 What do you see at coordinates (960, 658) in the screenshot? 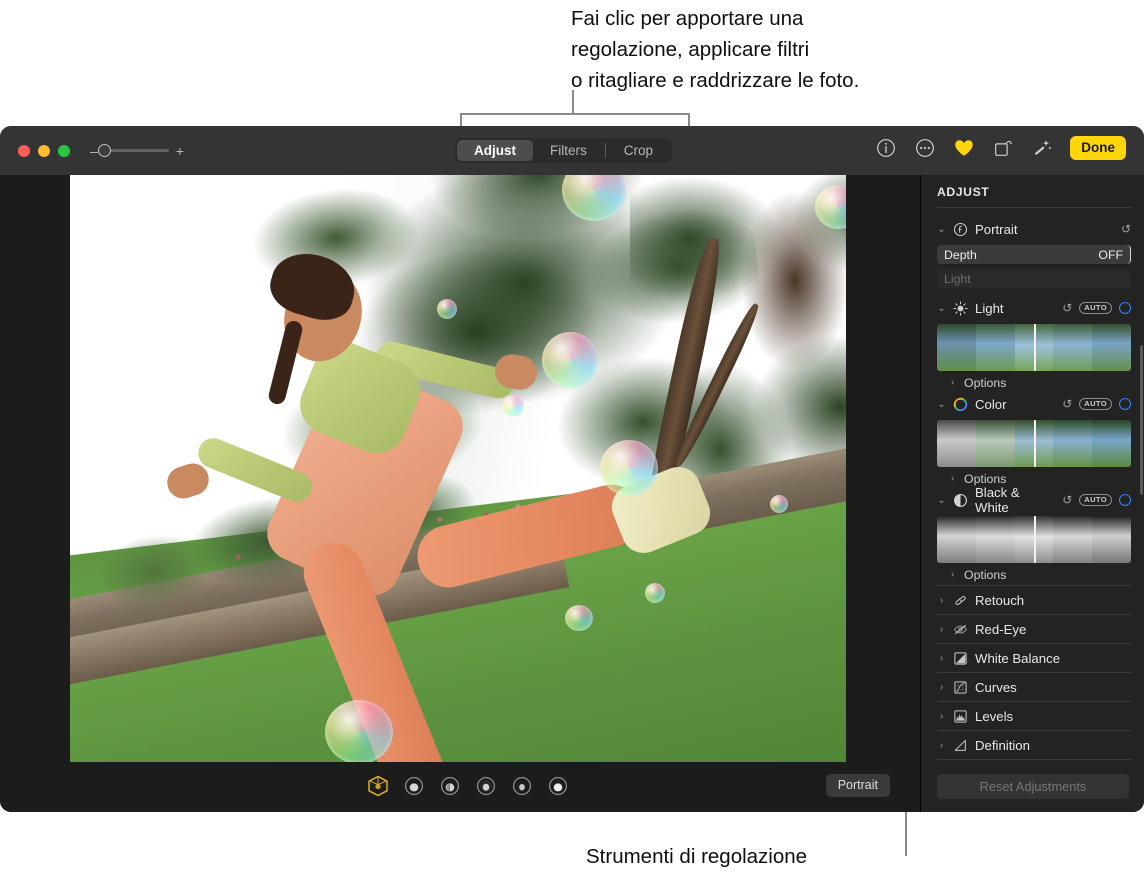
I see `white-balance-icon` at bounding box center [960, 658].